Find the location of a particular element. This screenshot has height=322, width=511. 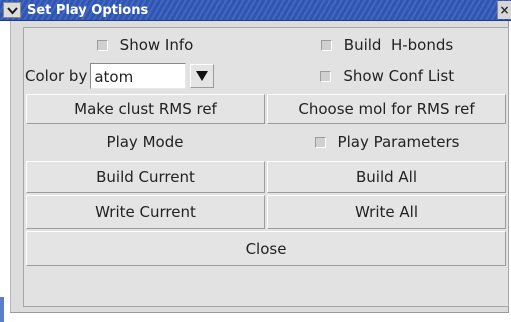

show-conf-list-label: Show Conf List is located at coordinates (399, 76).